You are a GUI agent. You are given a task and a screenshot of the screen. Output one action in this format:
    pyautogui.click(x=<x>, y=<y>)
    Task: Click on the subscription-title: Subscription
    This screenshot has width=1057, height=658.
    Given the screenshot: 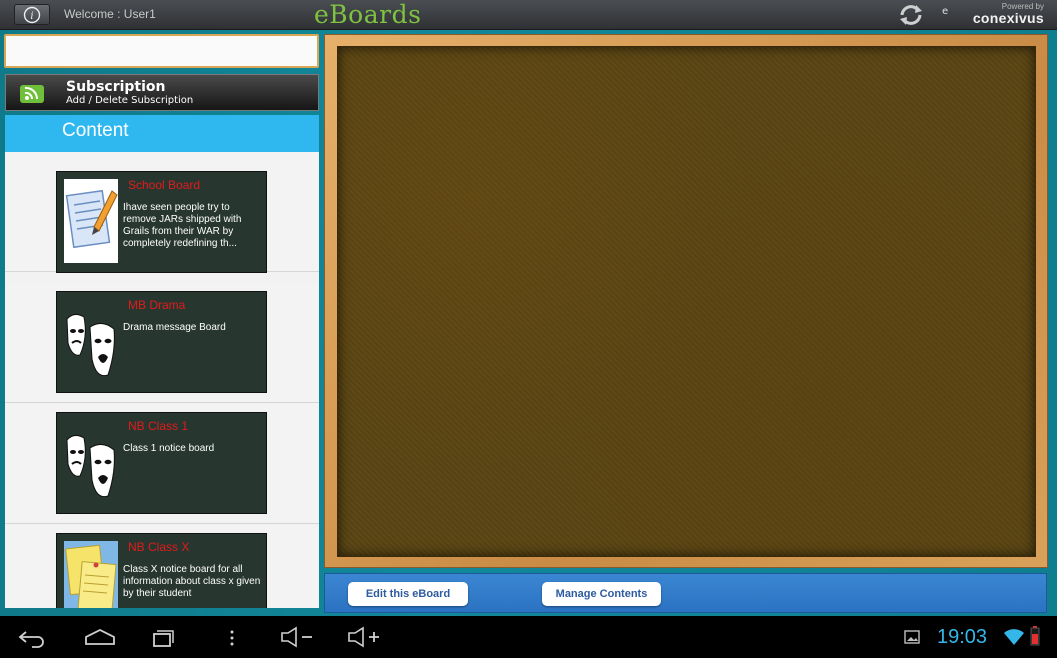 What is the action you would take?
    pyautogui.click(x=116, y=87)
    